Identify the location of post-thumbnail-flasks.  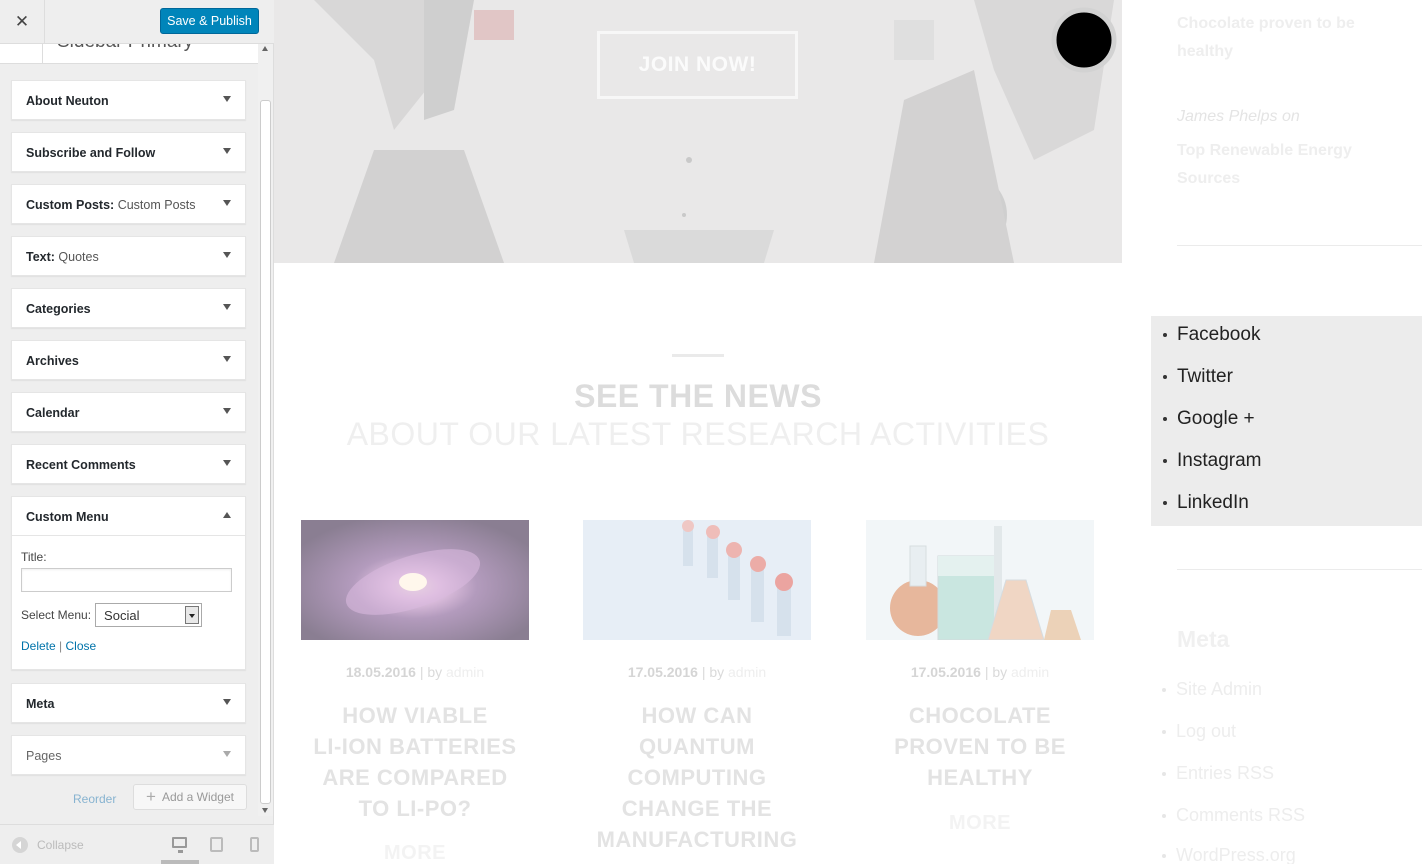
(980, 580).